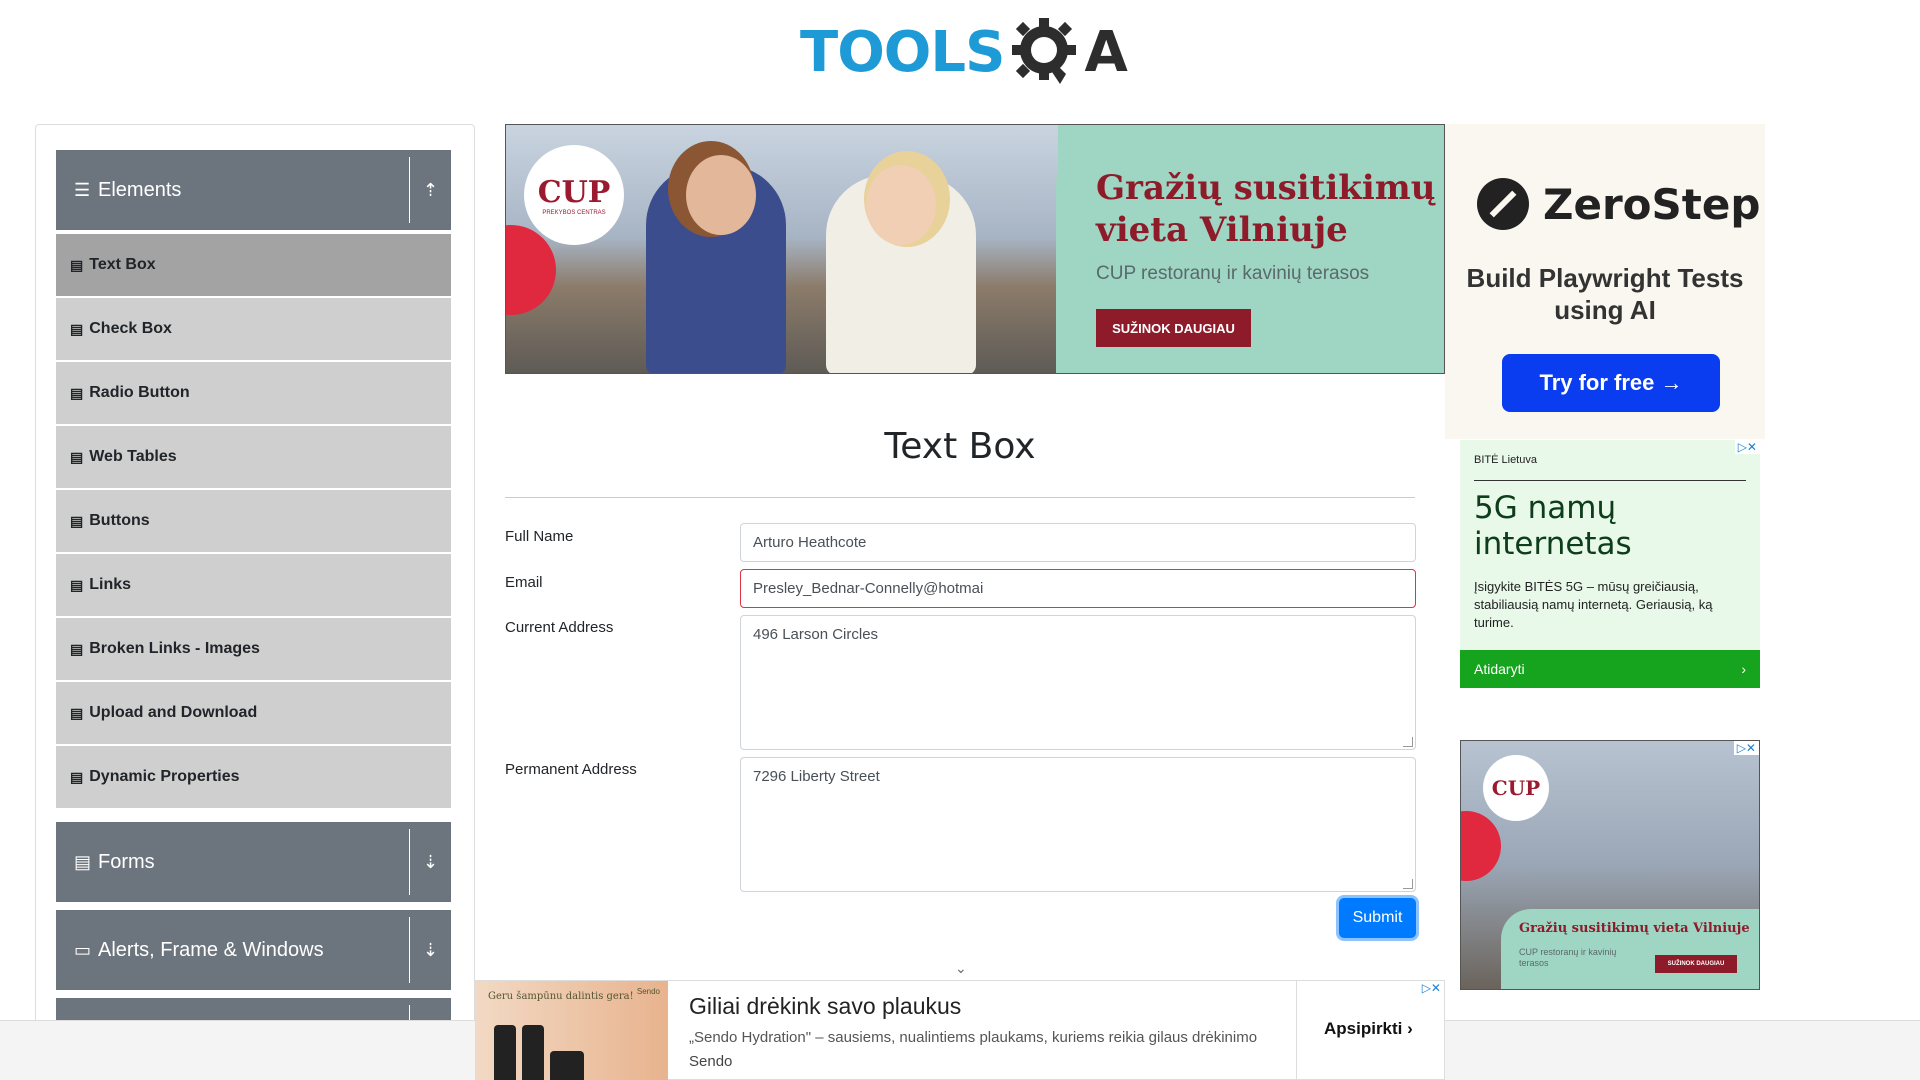 This screenshot has width=1920, height=1080. I want to click on permanent-address-value: 7296 Liberty Street, so click(816, 776).